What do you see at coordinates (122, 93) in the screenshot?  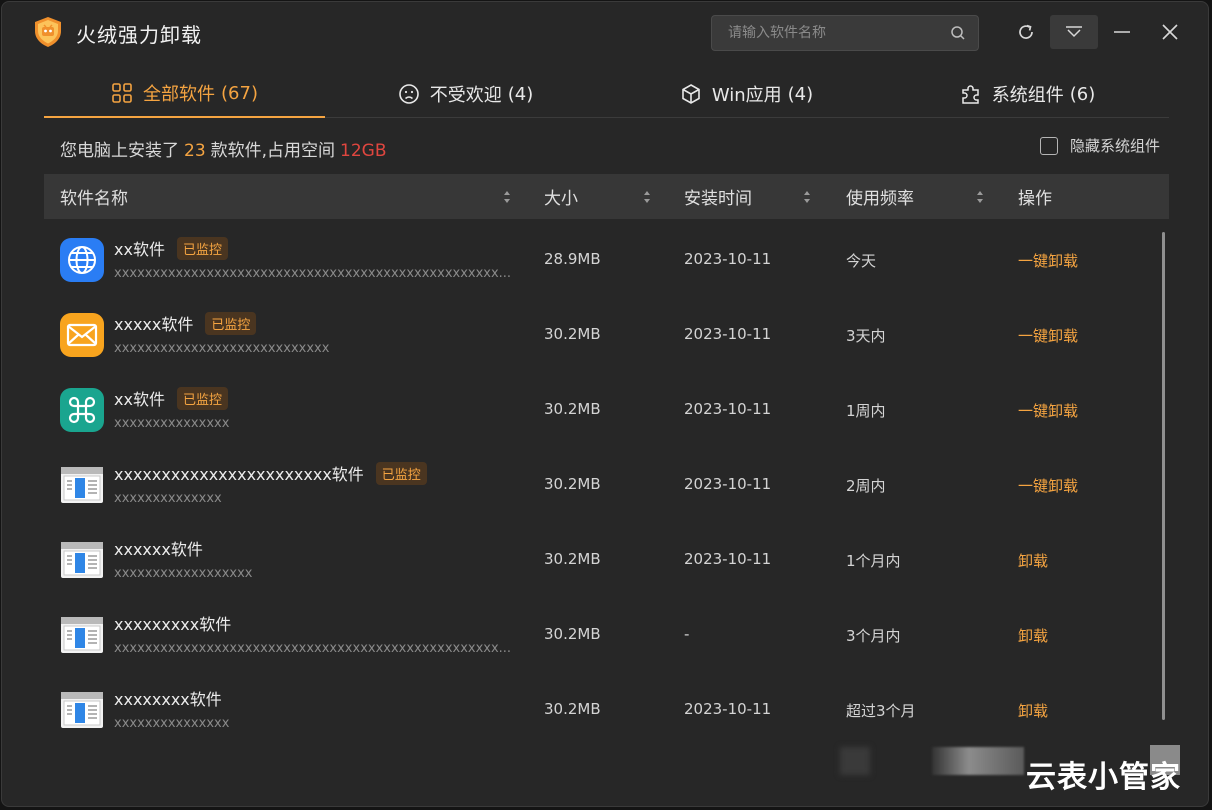 I see `grid-icon` at bounding box center [122, 93].